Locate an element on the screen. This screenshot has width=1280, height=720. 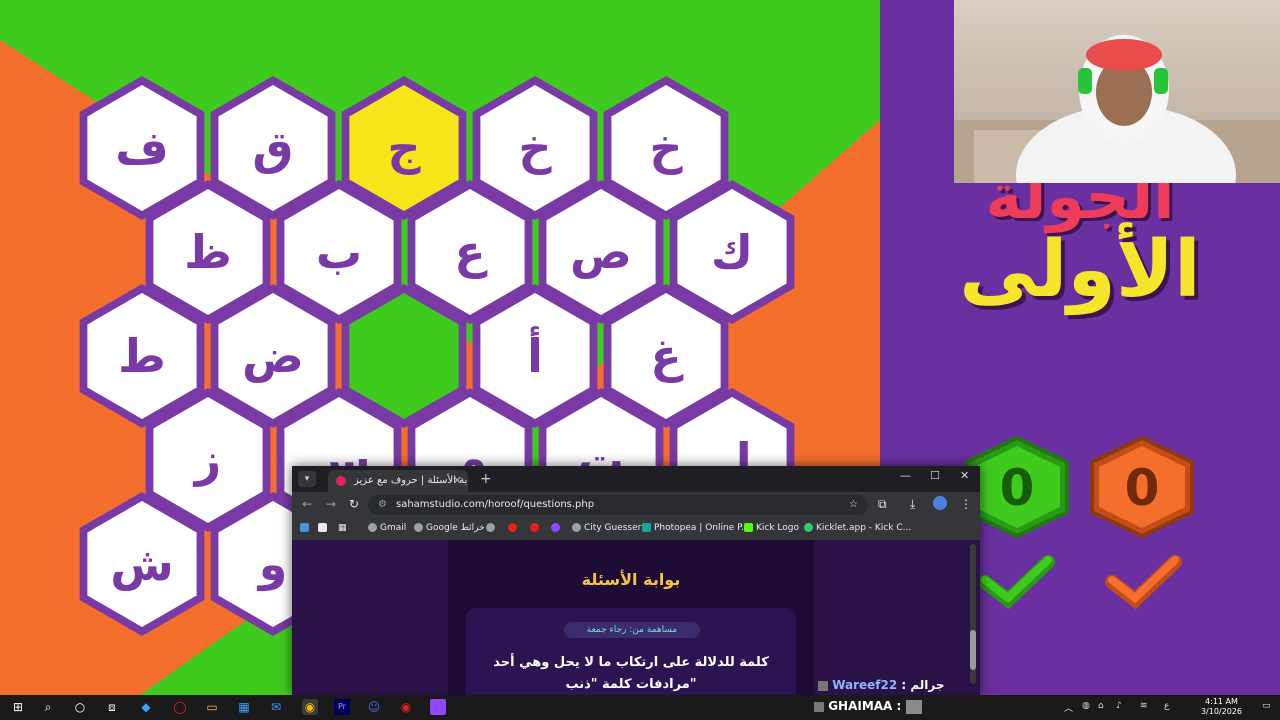
chat-line-2: GHAIMAA : is located at coordinates (868, 706).